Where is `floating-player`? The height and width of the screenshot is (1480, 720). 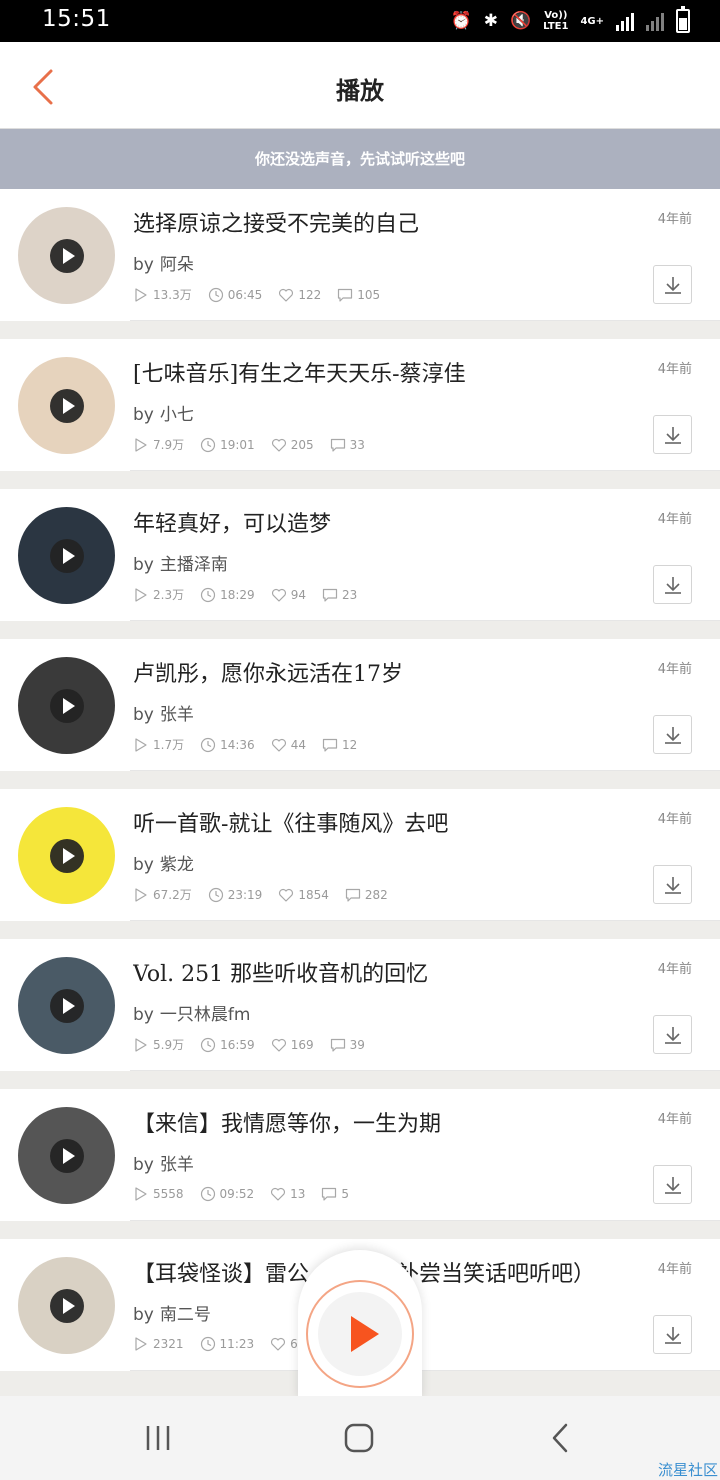
floating-player is located at coordinates (360, 1325).